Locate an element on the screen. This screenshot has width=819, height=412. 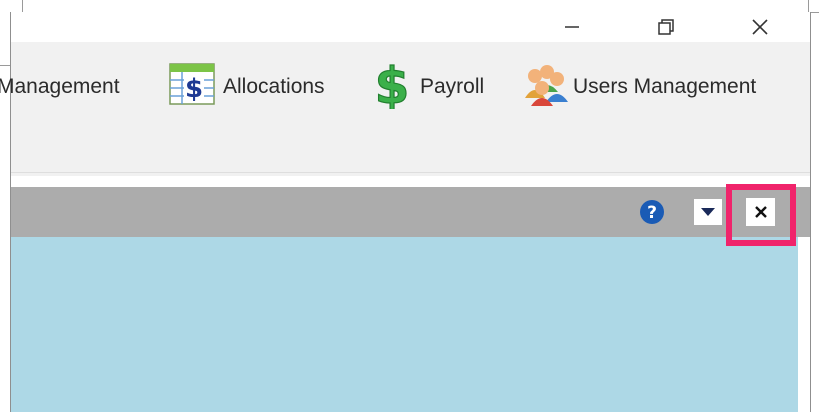
ribbon-item-payroll: $ Payroll is located at coordinates (428, 85).